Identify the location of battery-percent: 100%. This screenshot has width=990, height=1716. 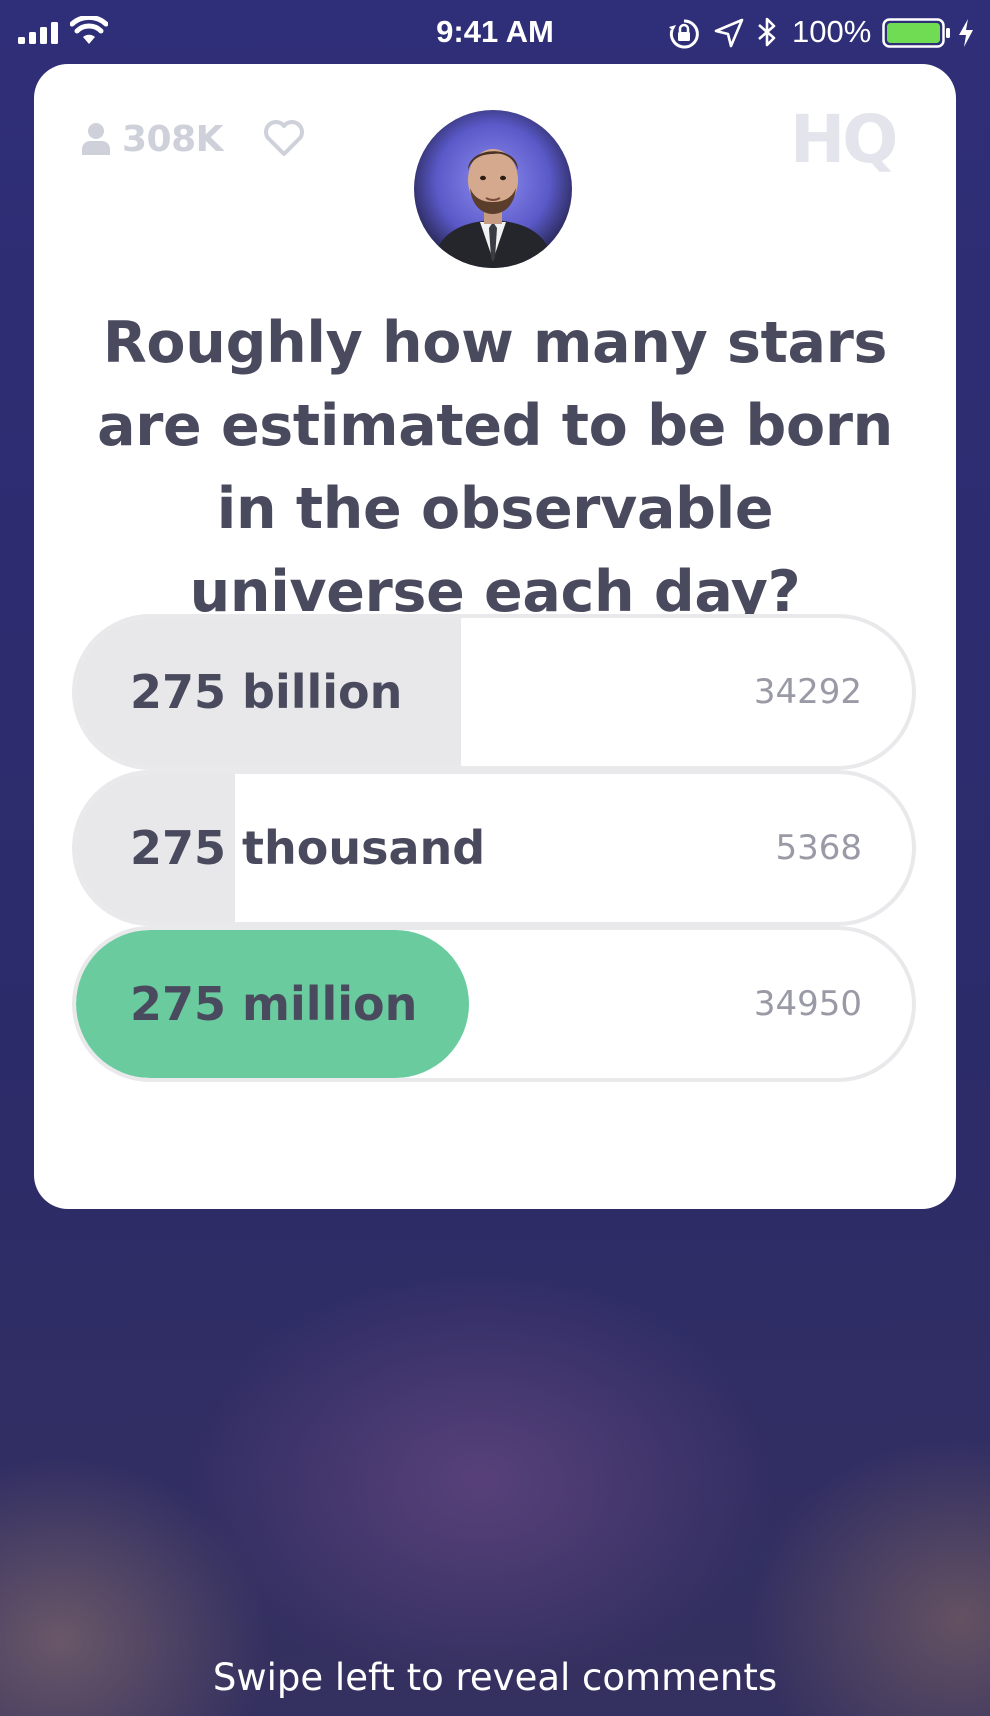
(832, 31).